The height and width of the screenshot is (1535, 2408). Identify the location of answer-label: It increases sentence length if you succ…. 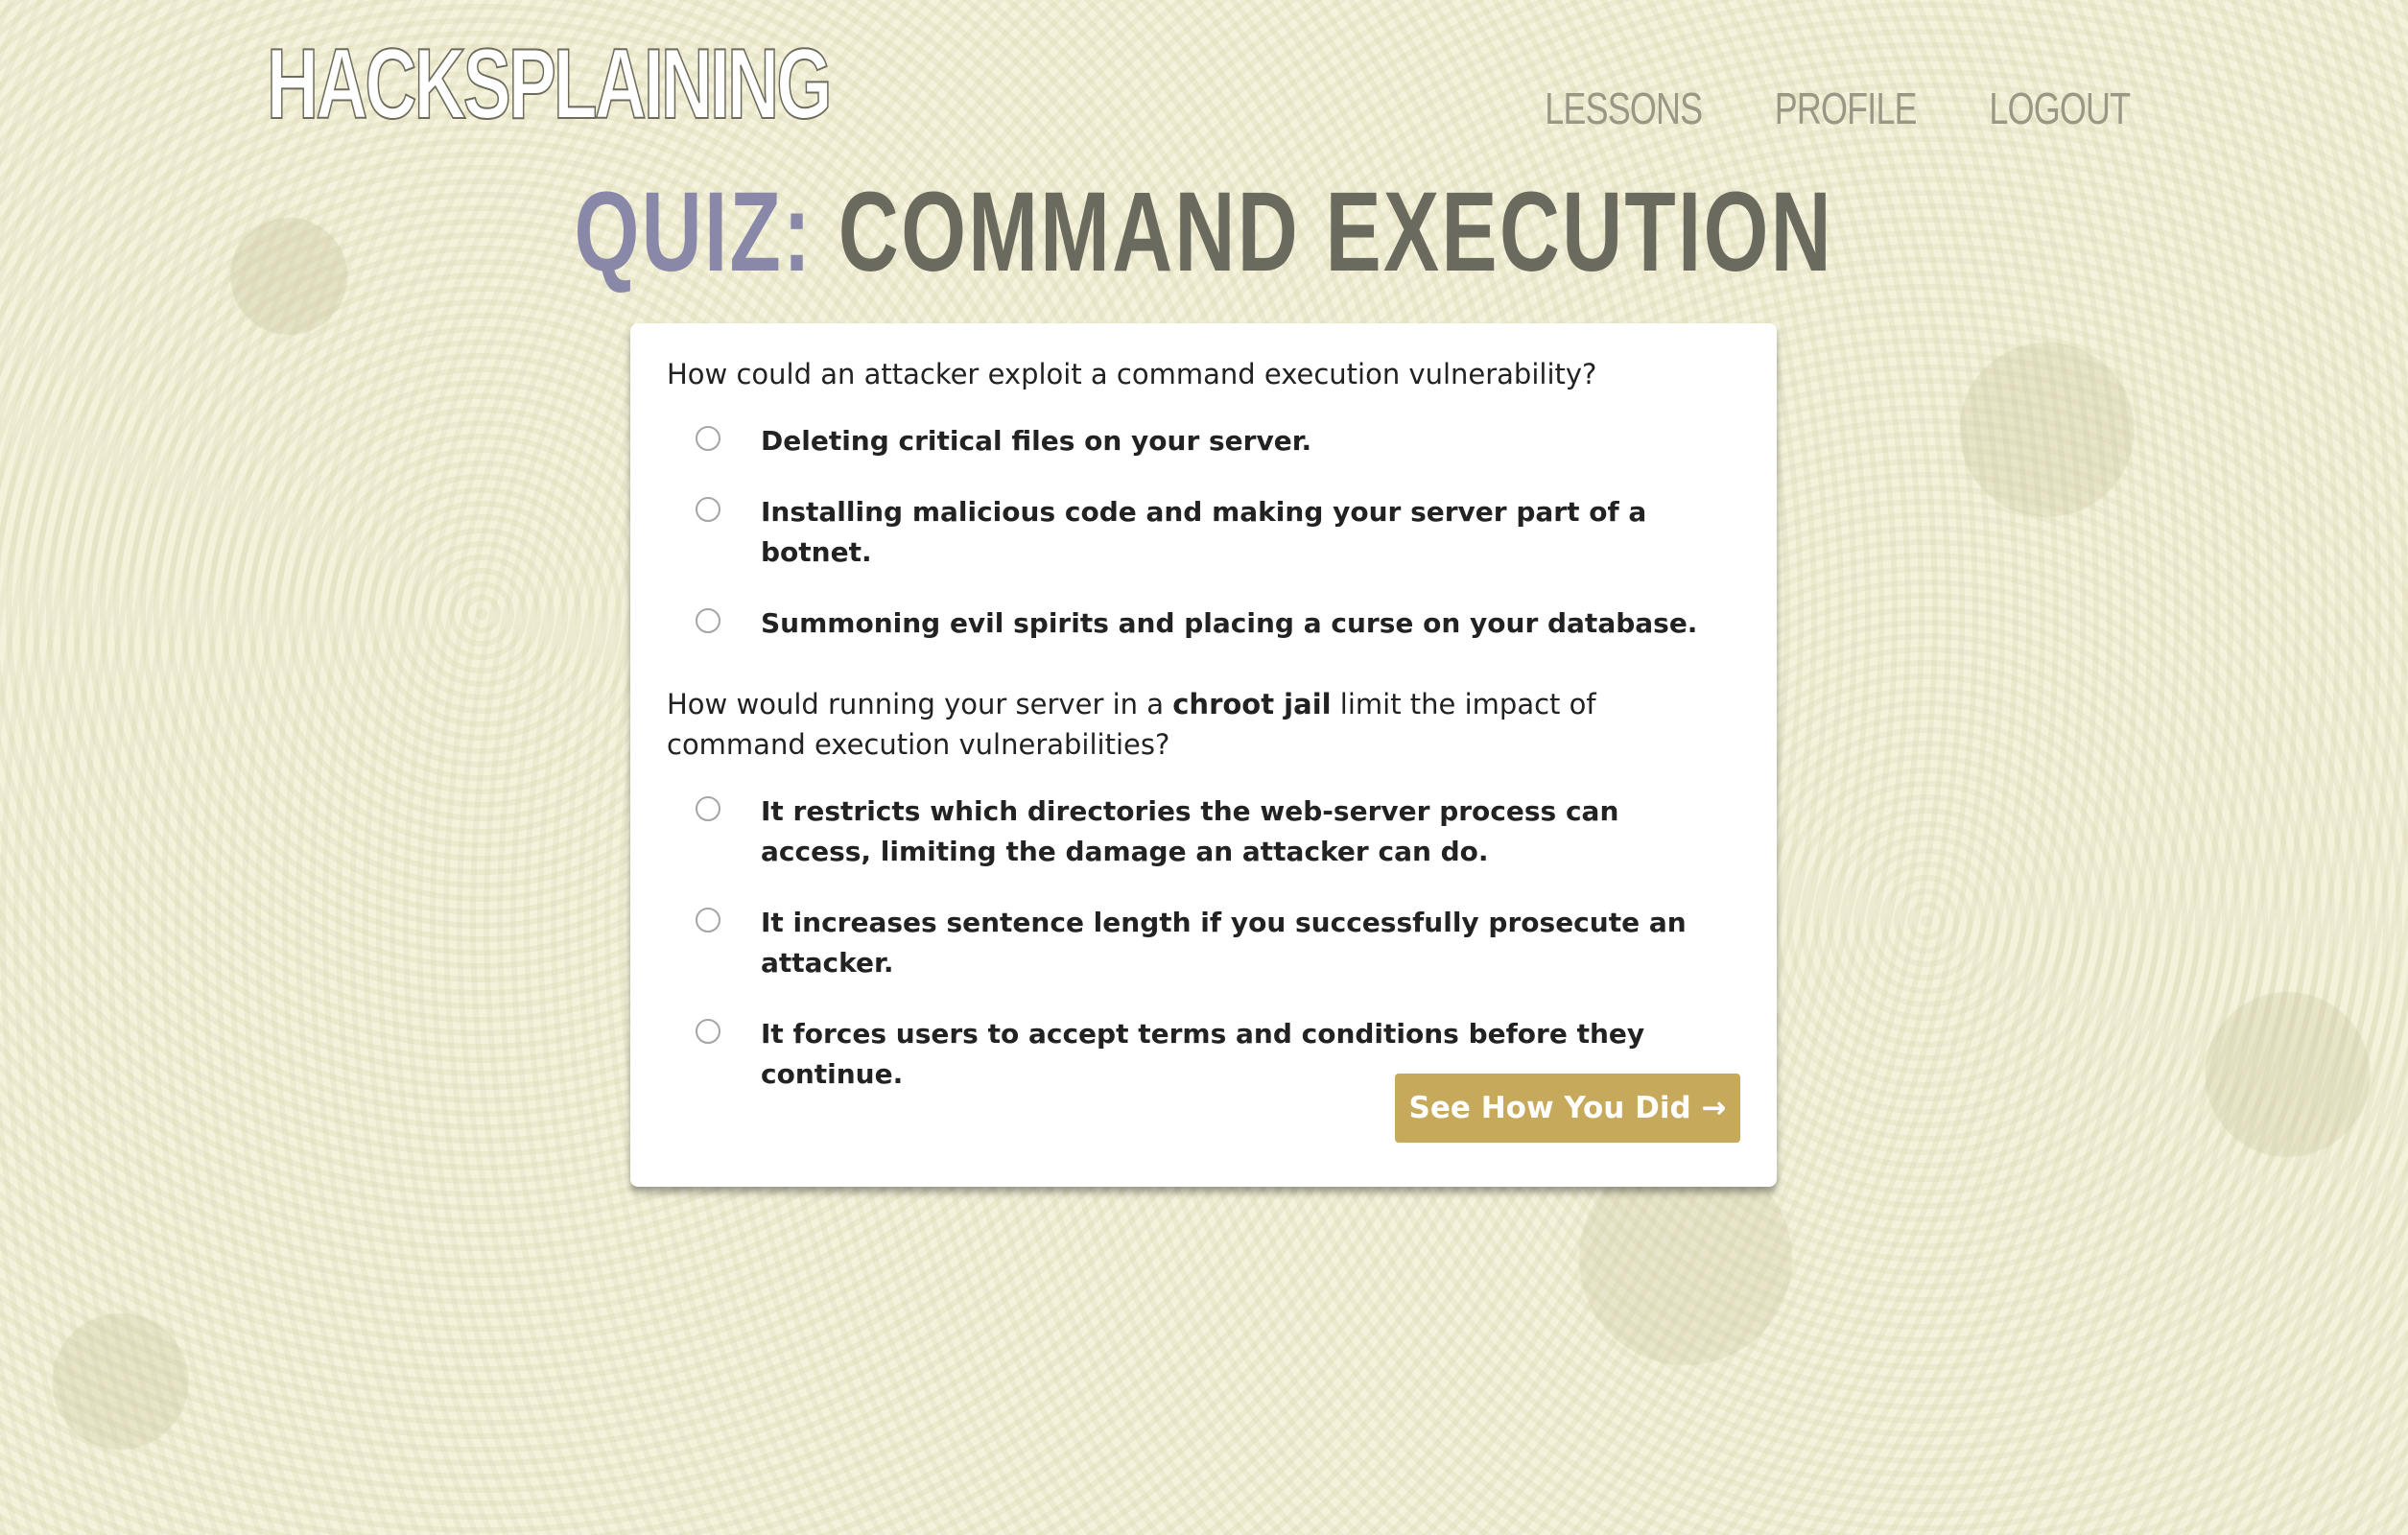
(1236, 943).